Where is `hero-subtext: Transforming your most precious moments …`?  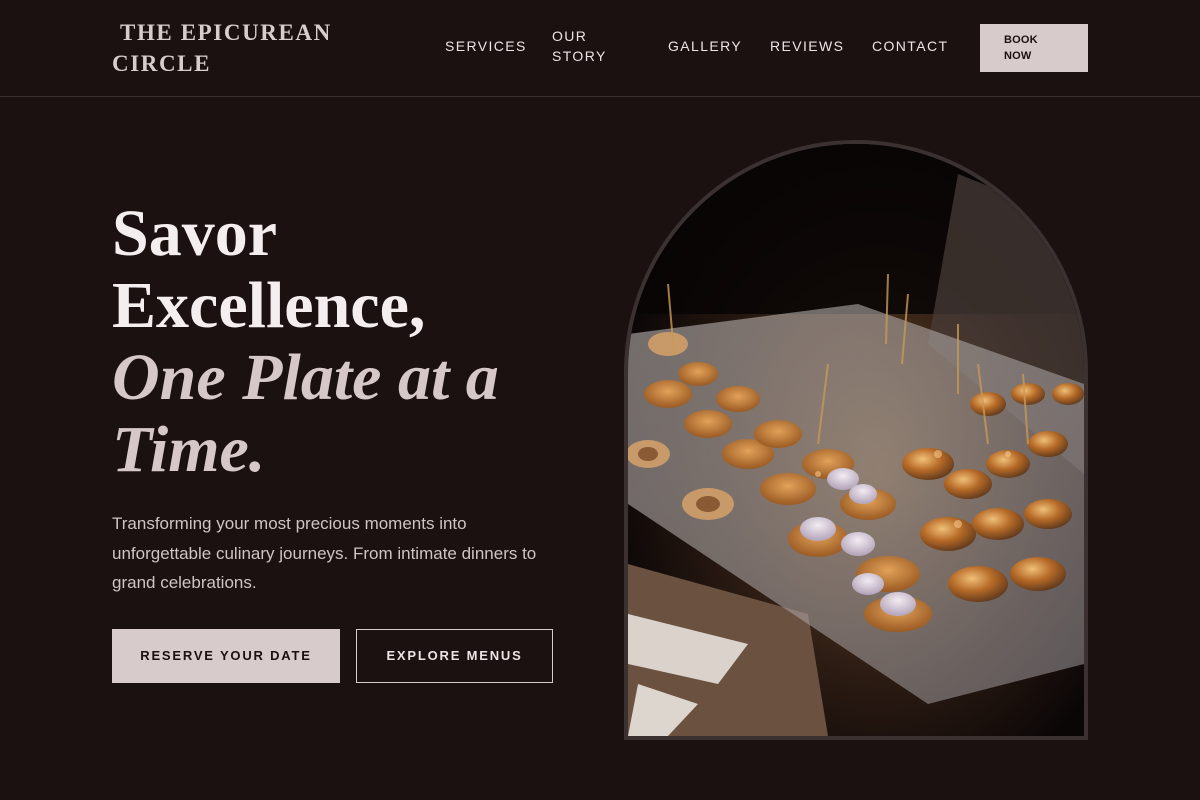 hero-subtext: Transforming your most precious moments … is located at coordinates (324, 553).